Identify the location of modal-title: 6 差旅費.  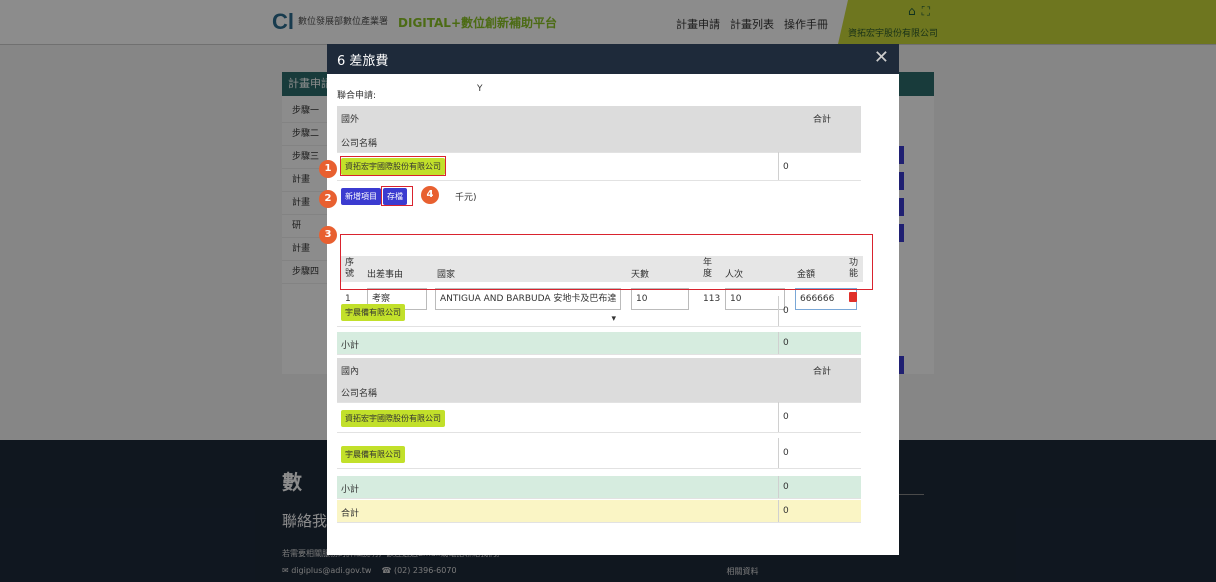
(363, 61).